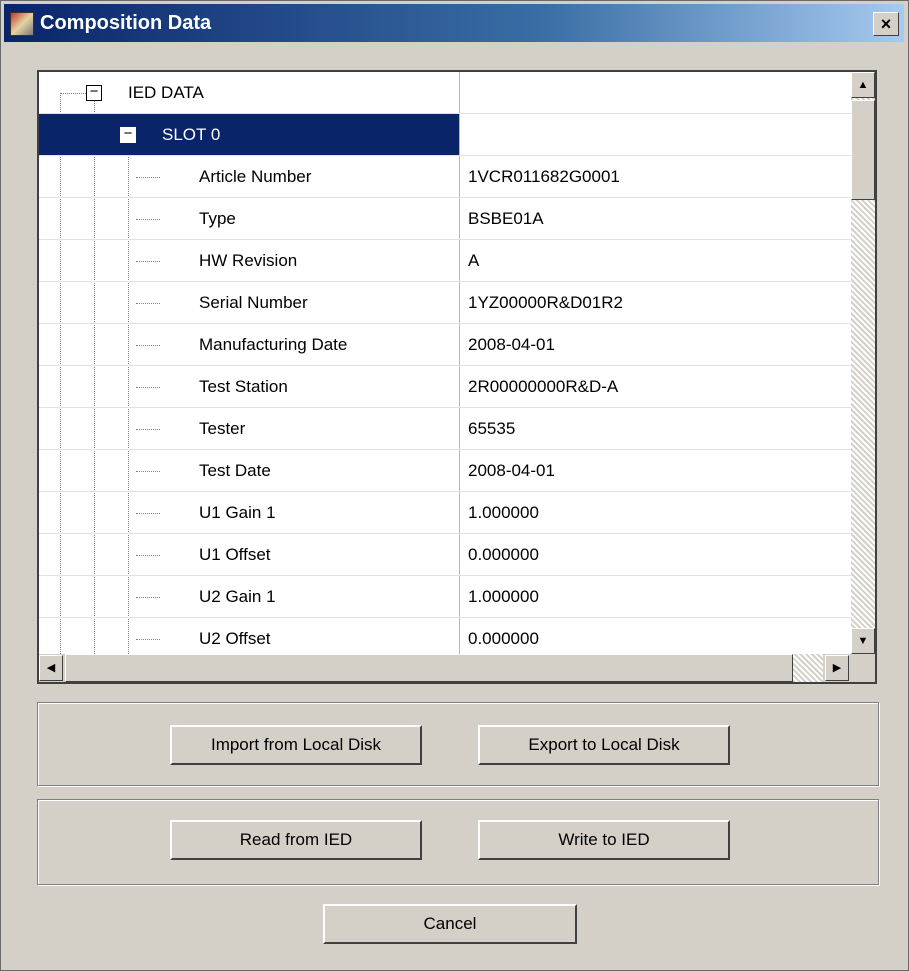 This screenshot has height=971, width=909. Describe the element at coordinates (249, 429) in the screenshot. I see `tree-name-cell: Tester` at that location.